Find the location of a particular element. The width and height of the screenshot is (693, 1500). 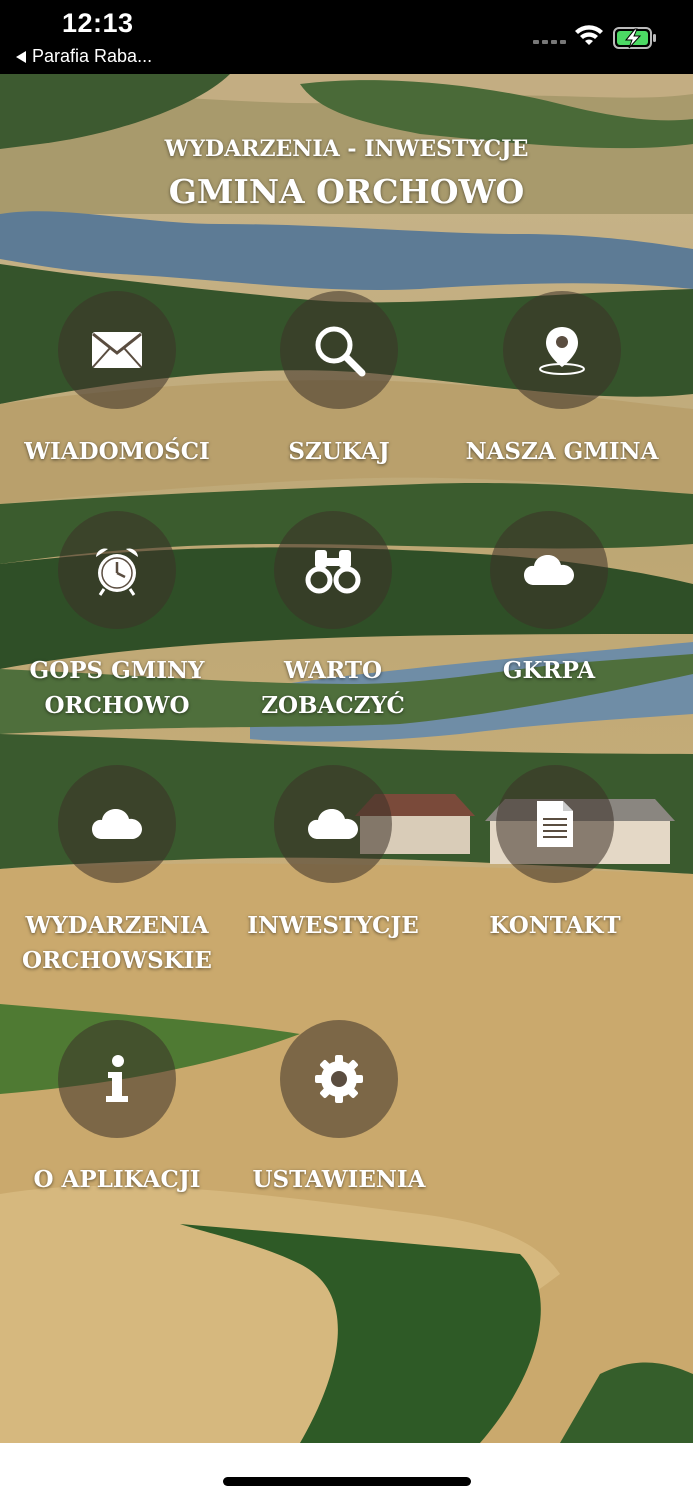

alarm-clock-icon is located at coordinates (117, 570).